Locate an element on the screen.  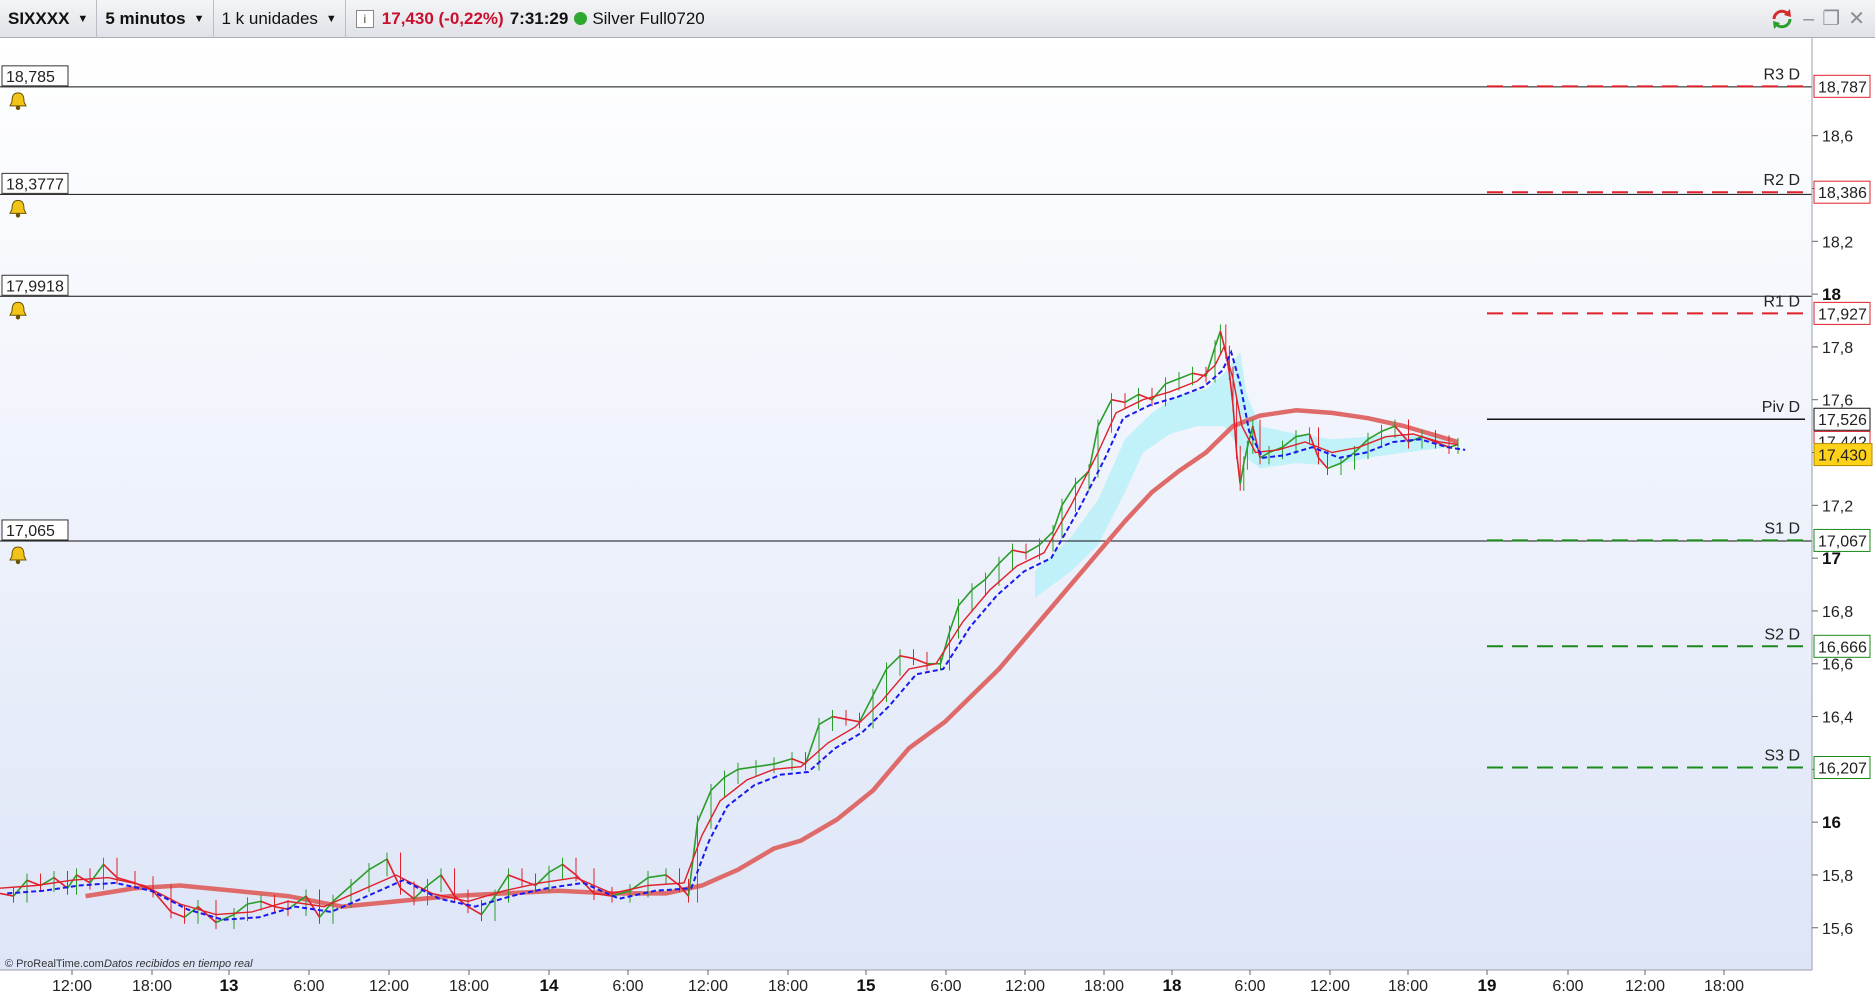
pivot-name: R2 D is located at coordinates (1782, 180).